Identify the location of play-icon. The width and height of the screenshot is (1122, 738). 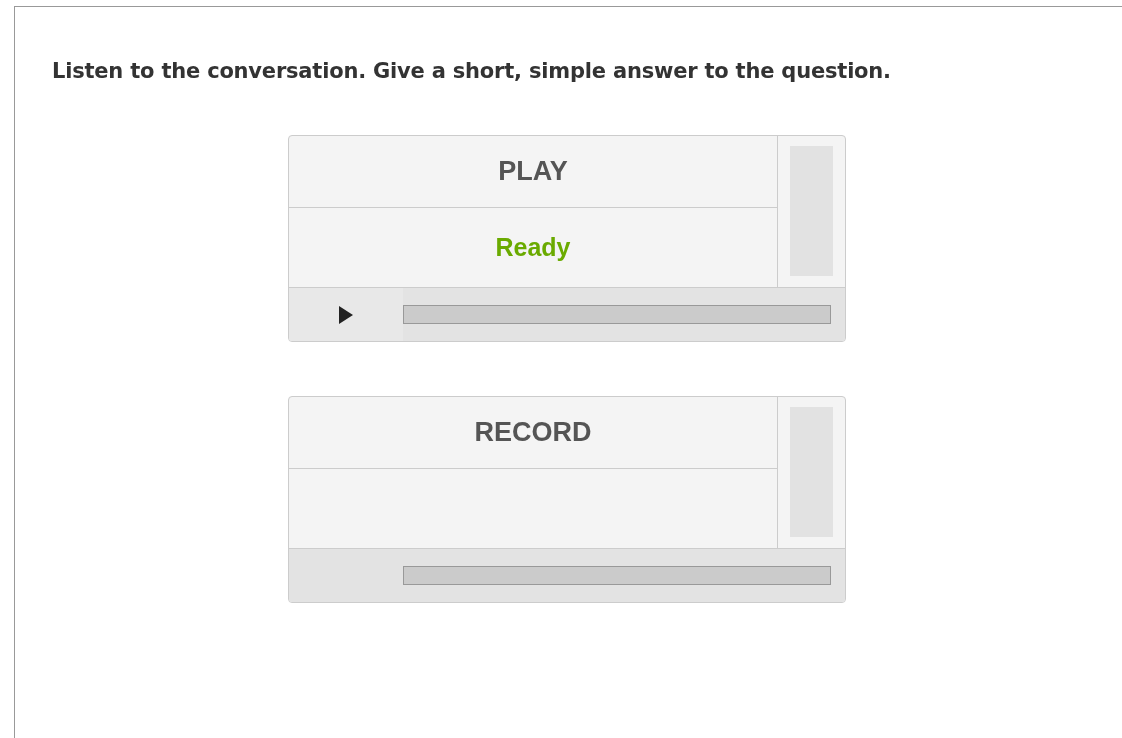
(346, 314).